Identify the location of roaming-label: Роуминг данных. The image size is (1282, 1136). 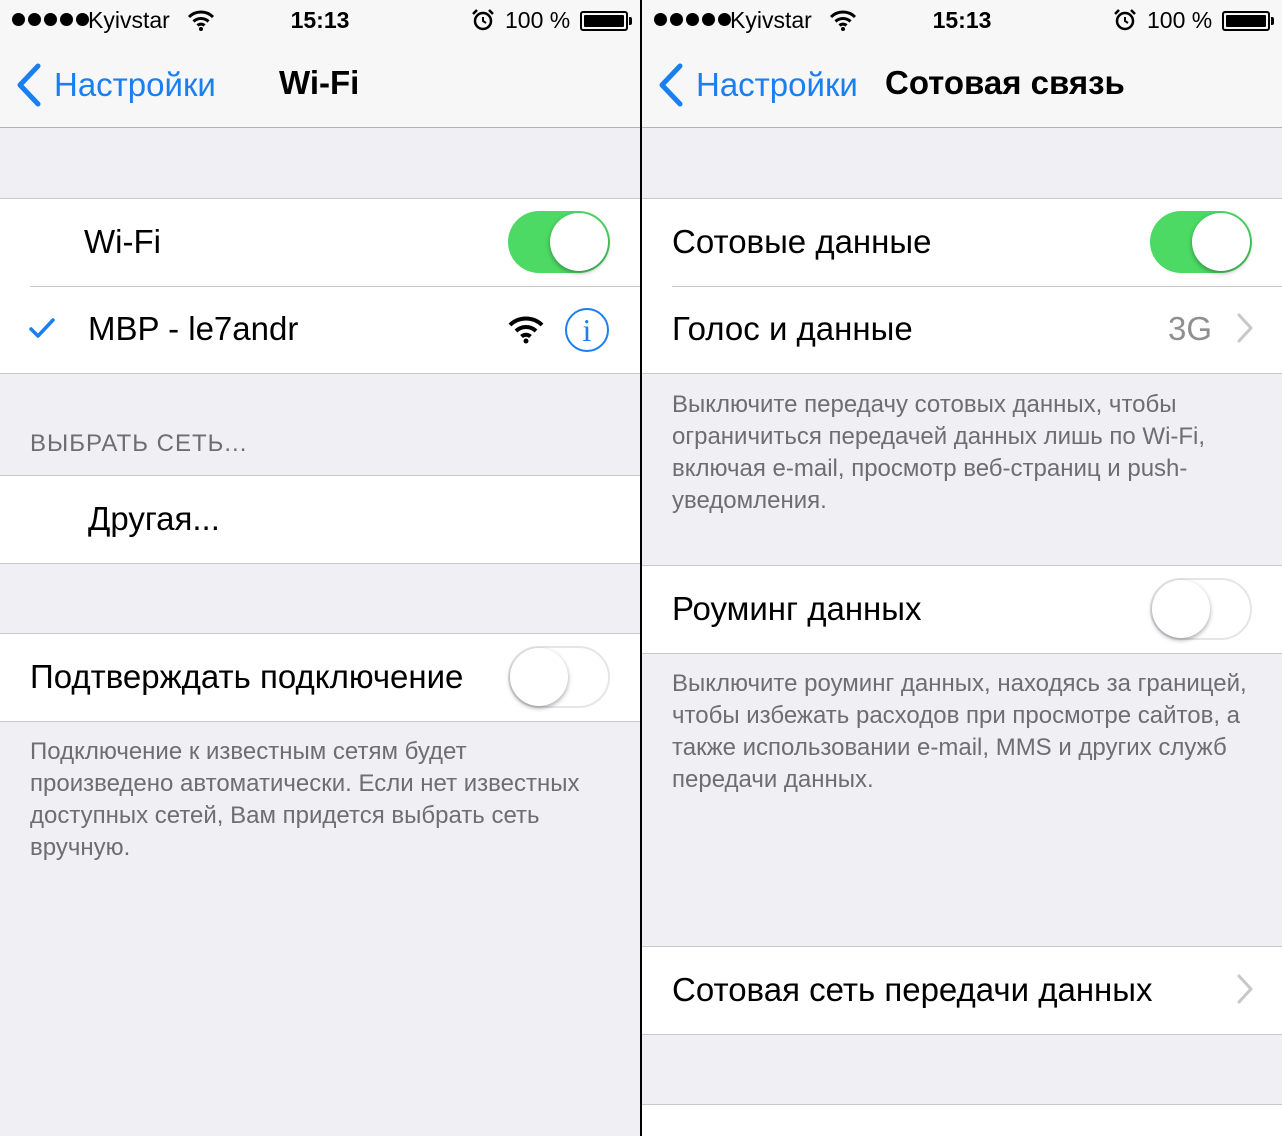
(797, 608).